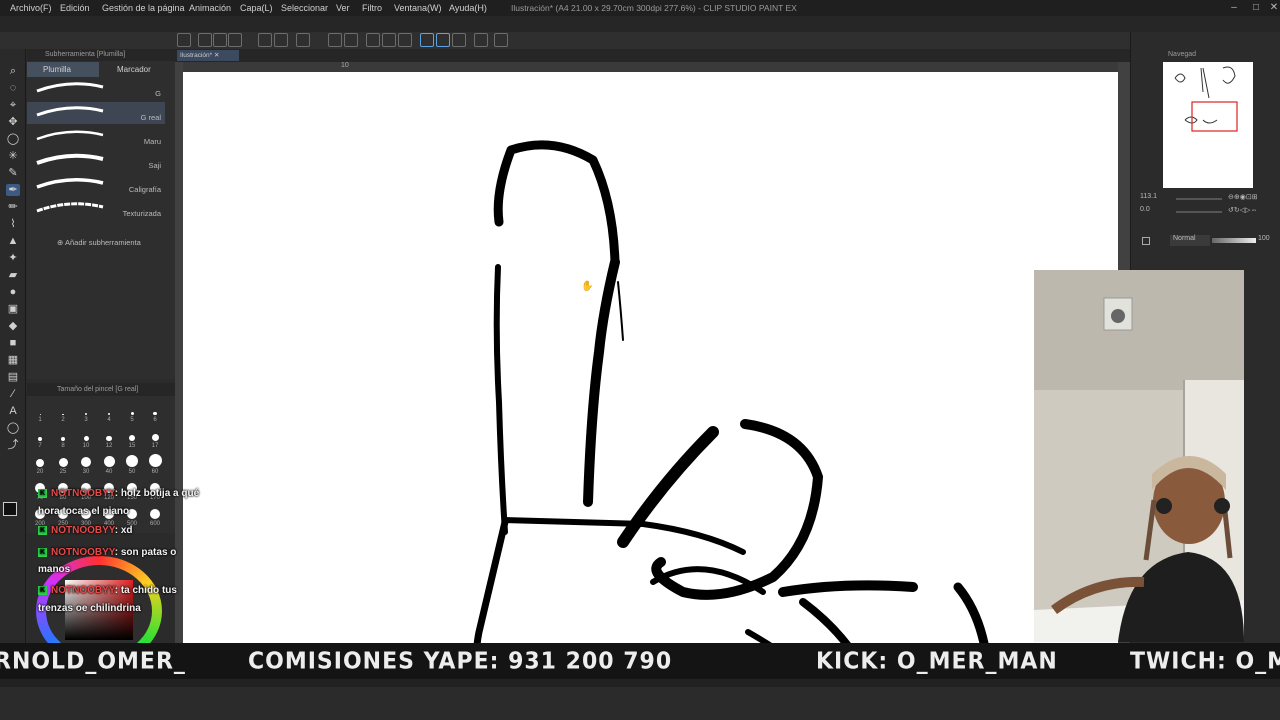 The height and width of the screenshot is (720, 1280). I want to click on operation-tool-icon: ⌖, so click(13, 105).